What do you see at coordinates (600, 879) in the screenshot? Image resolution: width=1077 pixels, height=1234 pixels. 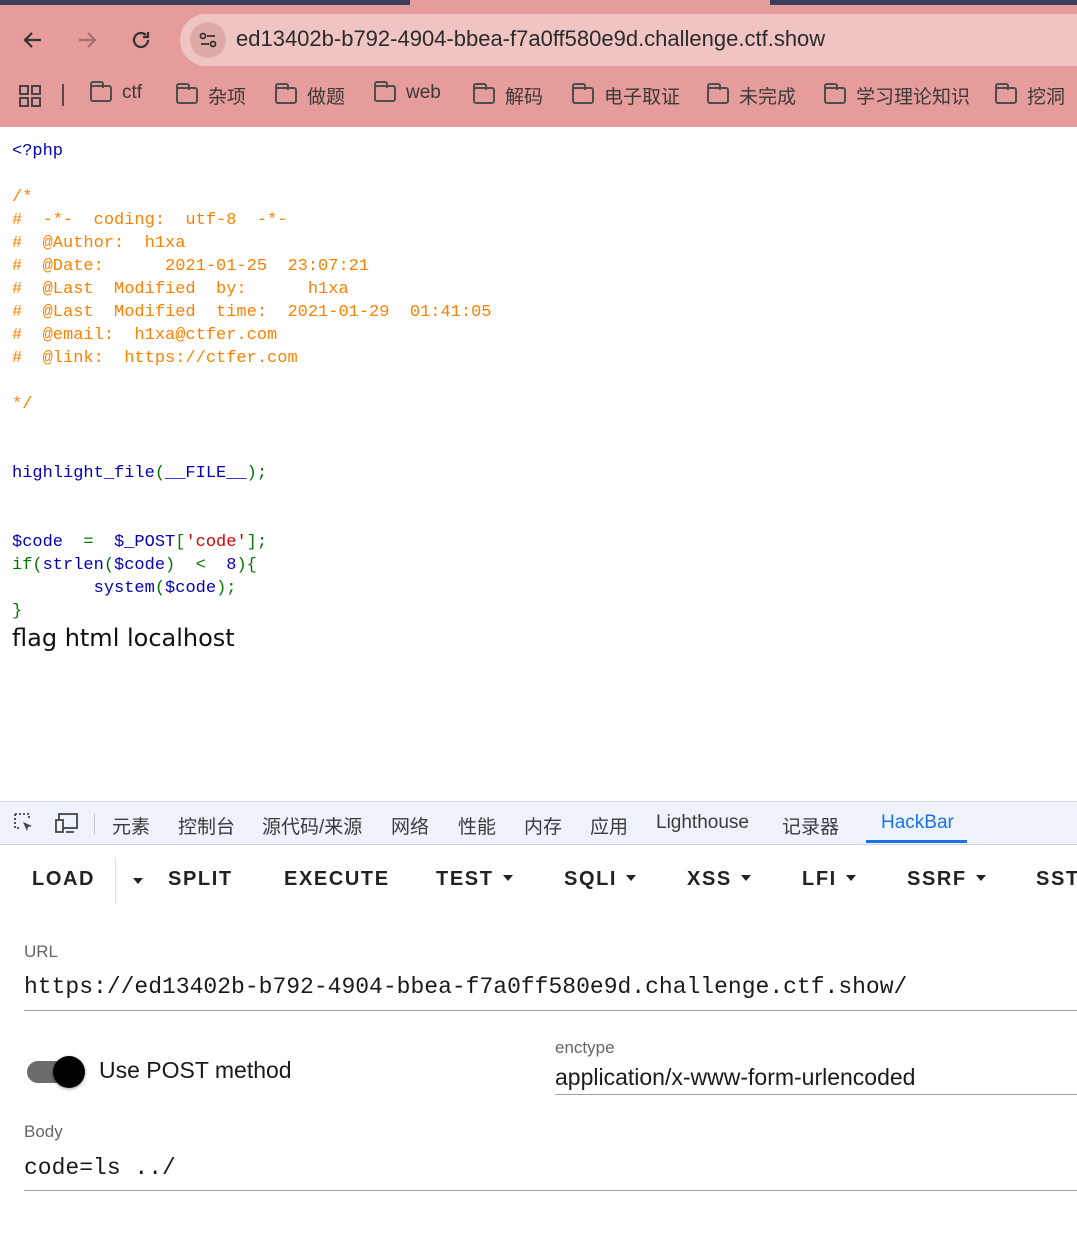 I see `sqli-menu-button: SQLI` at bounding box center [600, 879].